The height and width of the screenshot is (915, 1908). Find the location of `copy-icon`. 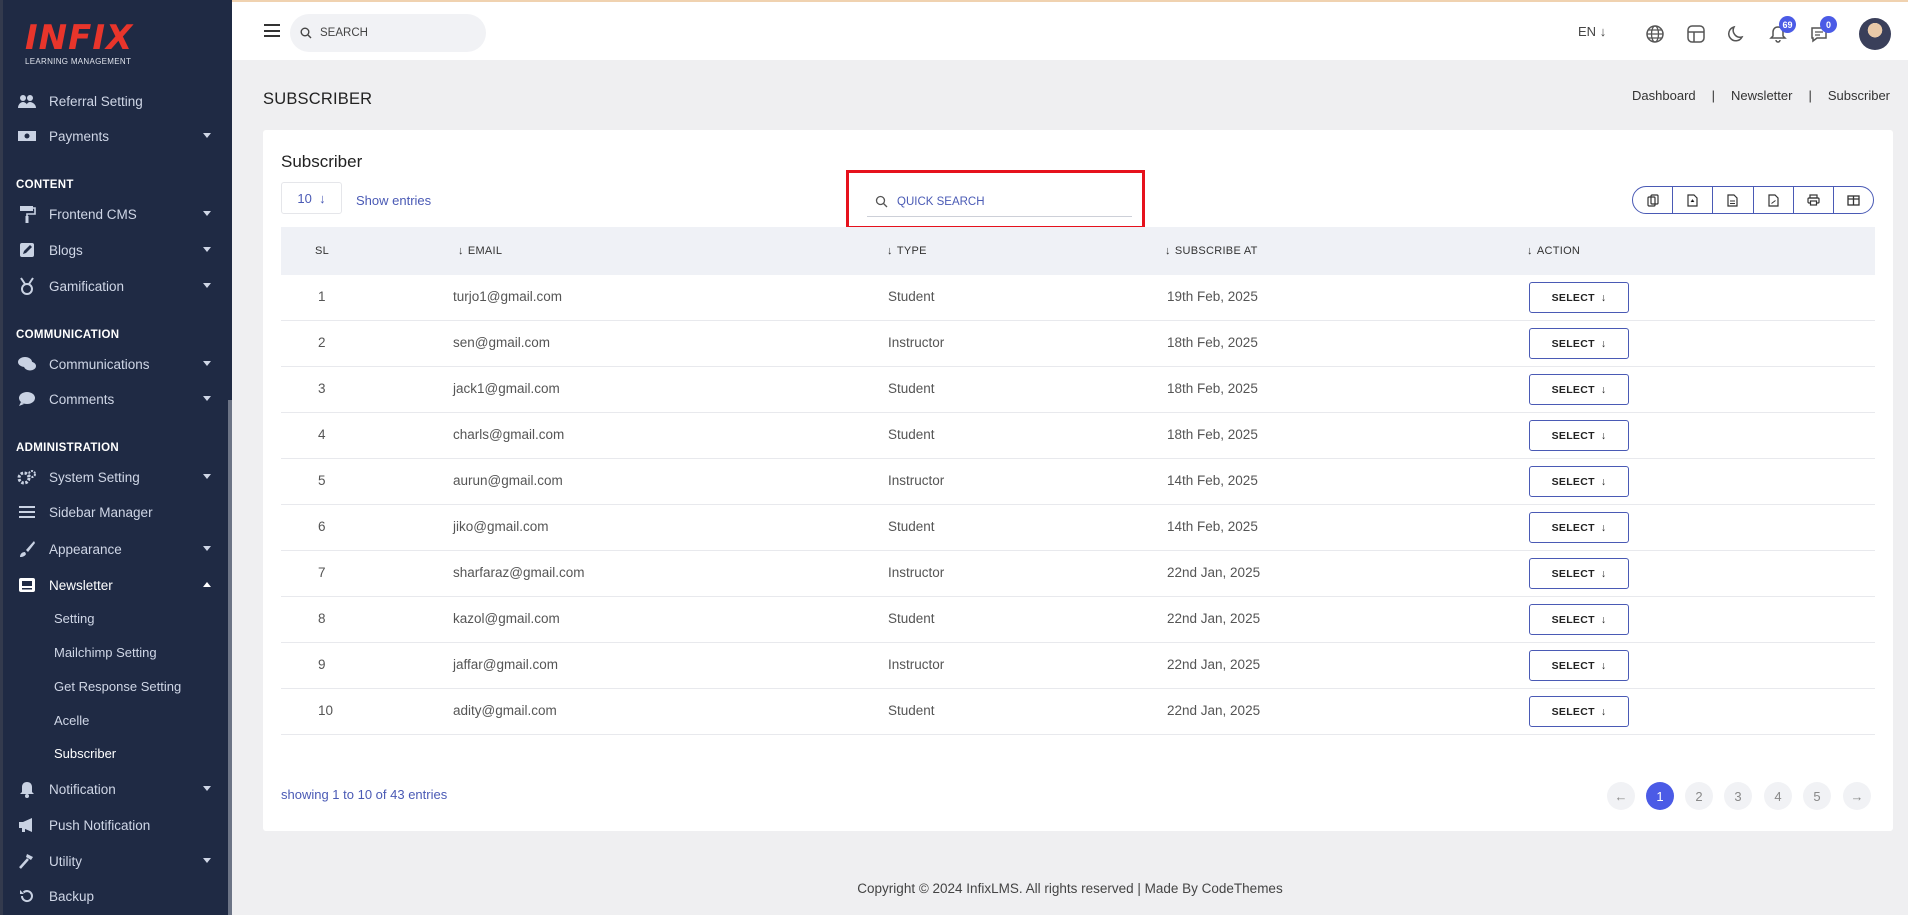

copy-icon is located at coordinates (1653, 200).